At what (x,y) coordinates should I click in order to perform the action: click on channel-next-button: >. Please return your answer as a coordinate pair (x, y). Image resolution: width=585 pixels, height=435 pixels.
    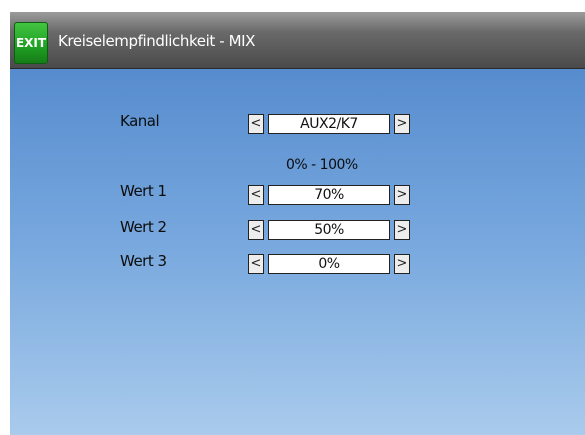
    Looking at the image, I should click on (402, 124).